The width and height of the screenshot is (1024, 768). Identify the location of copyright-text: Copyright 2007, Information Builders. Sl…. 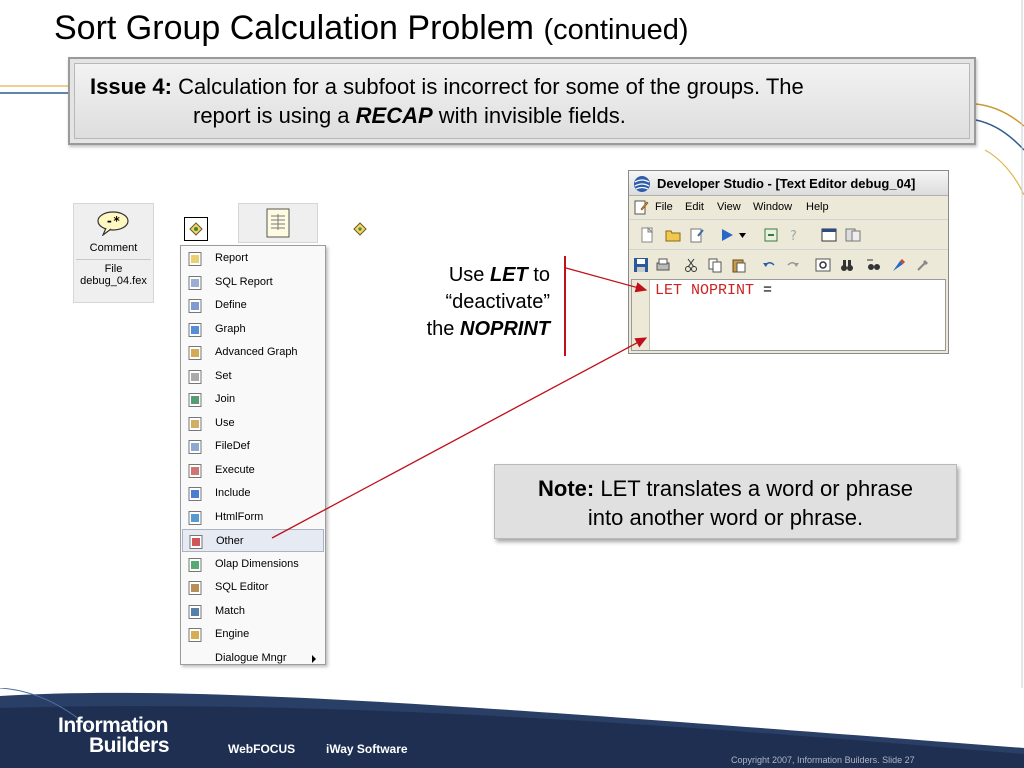
(823, 760).